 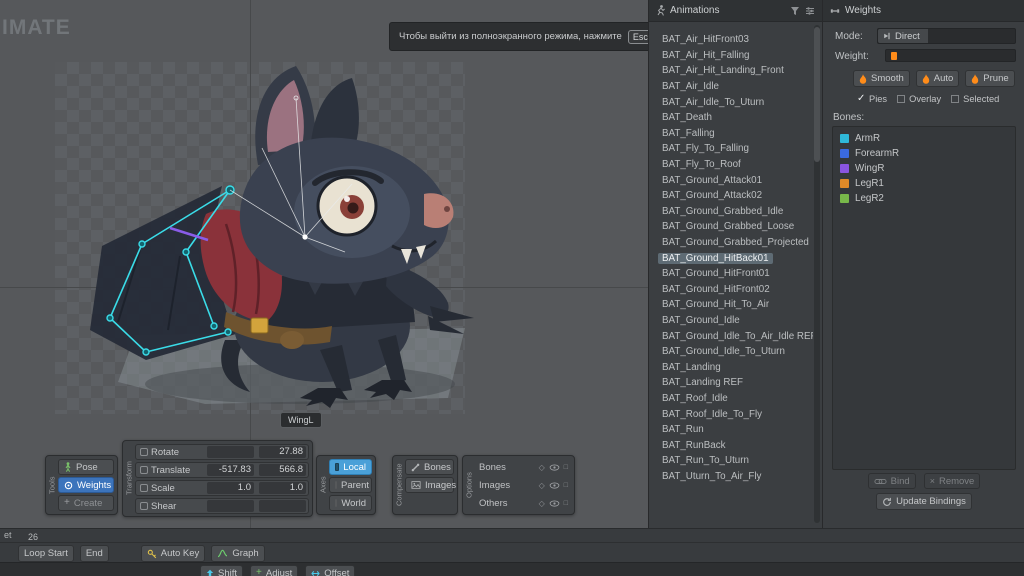 What do you see at coordinates (731, 102) in the screenshot?
I see `animation-list-item: BAT_Air_Idle_To_Uturn` at bounding box center [731, 102].